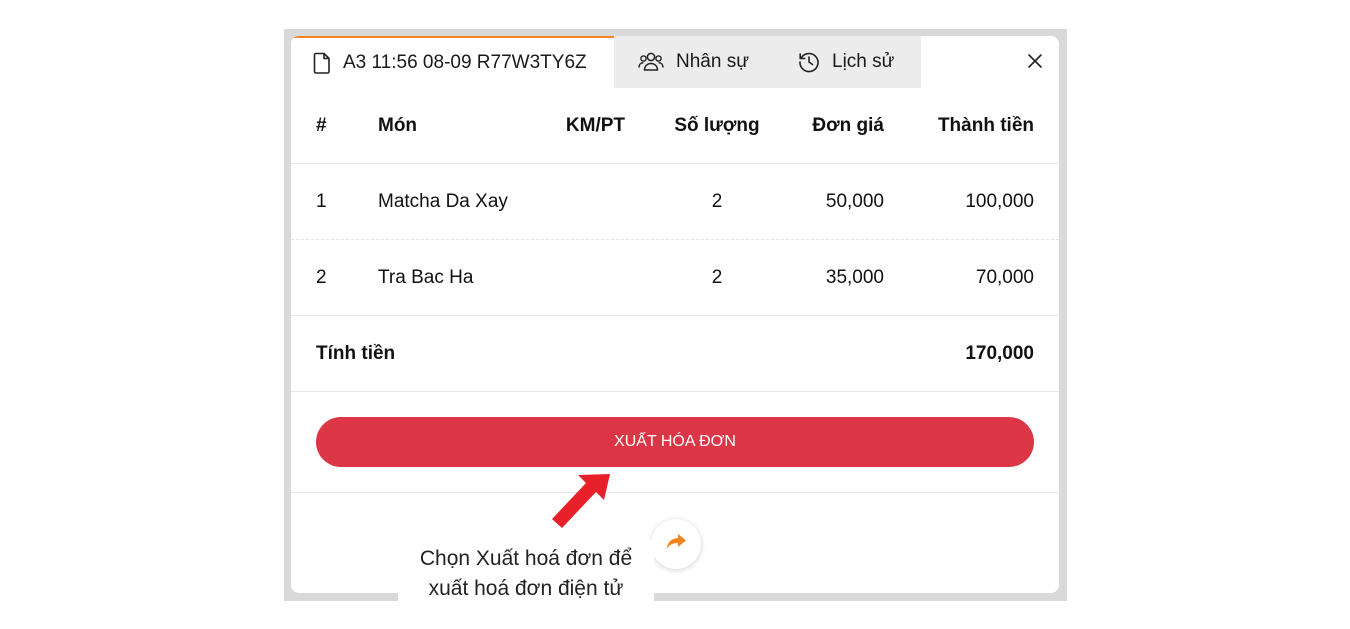 This screenshot has width=1350, height=629. I want to click on header-price: Đơn giá, so click(848, 125).